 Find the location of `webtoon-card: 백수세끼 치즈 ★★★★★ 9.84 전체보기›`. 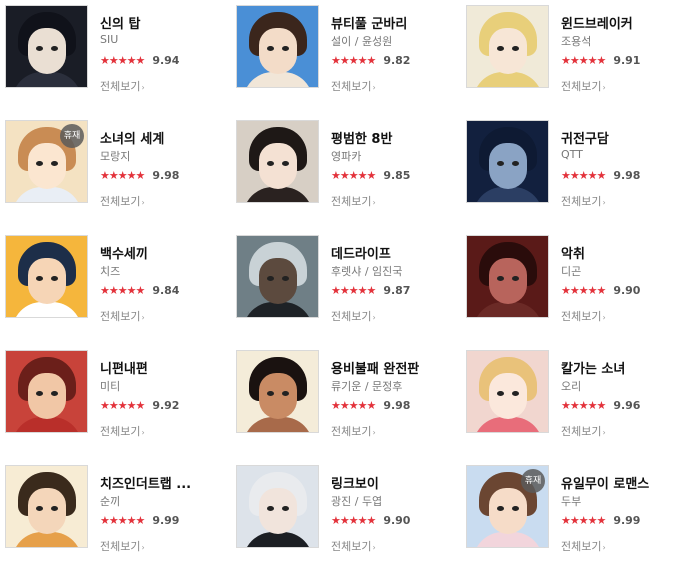

webtoon-card: 백수세끼 치즈 ★★★★★ 9.84 전체보기› is located at coordinates (115, 283).